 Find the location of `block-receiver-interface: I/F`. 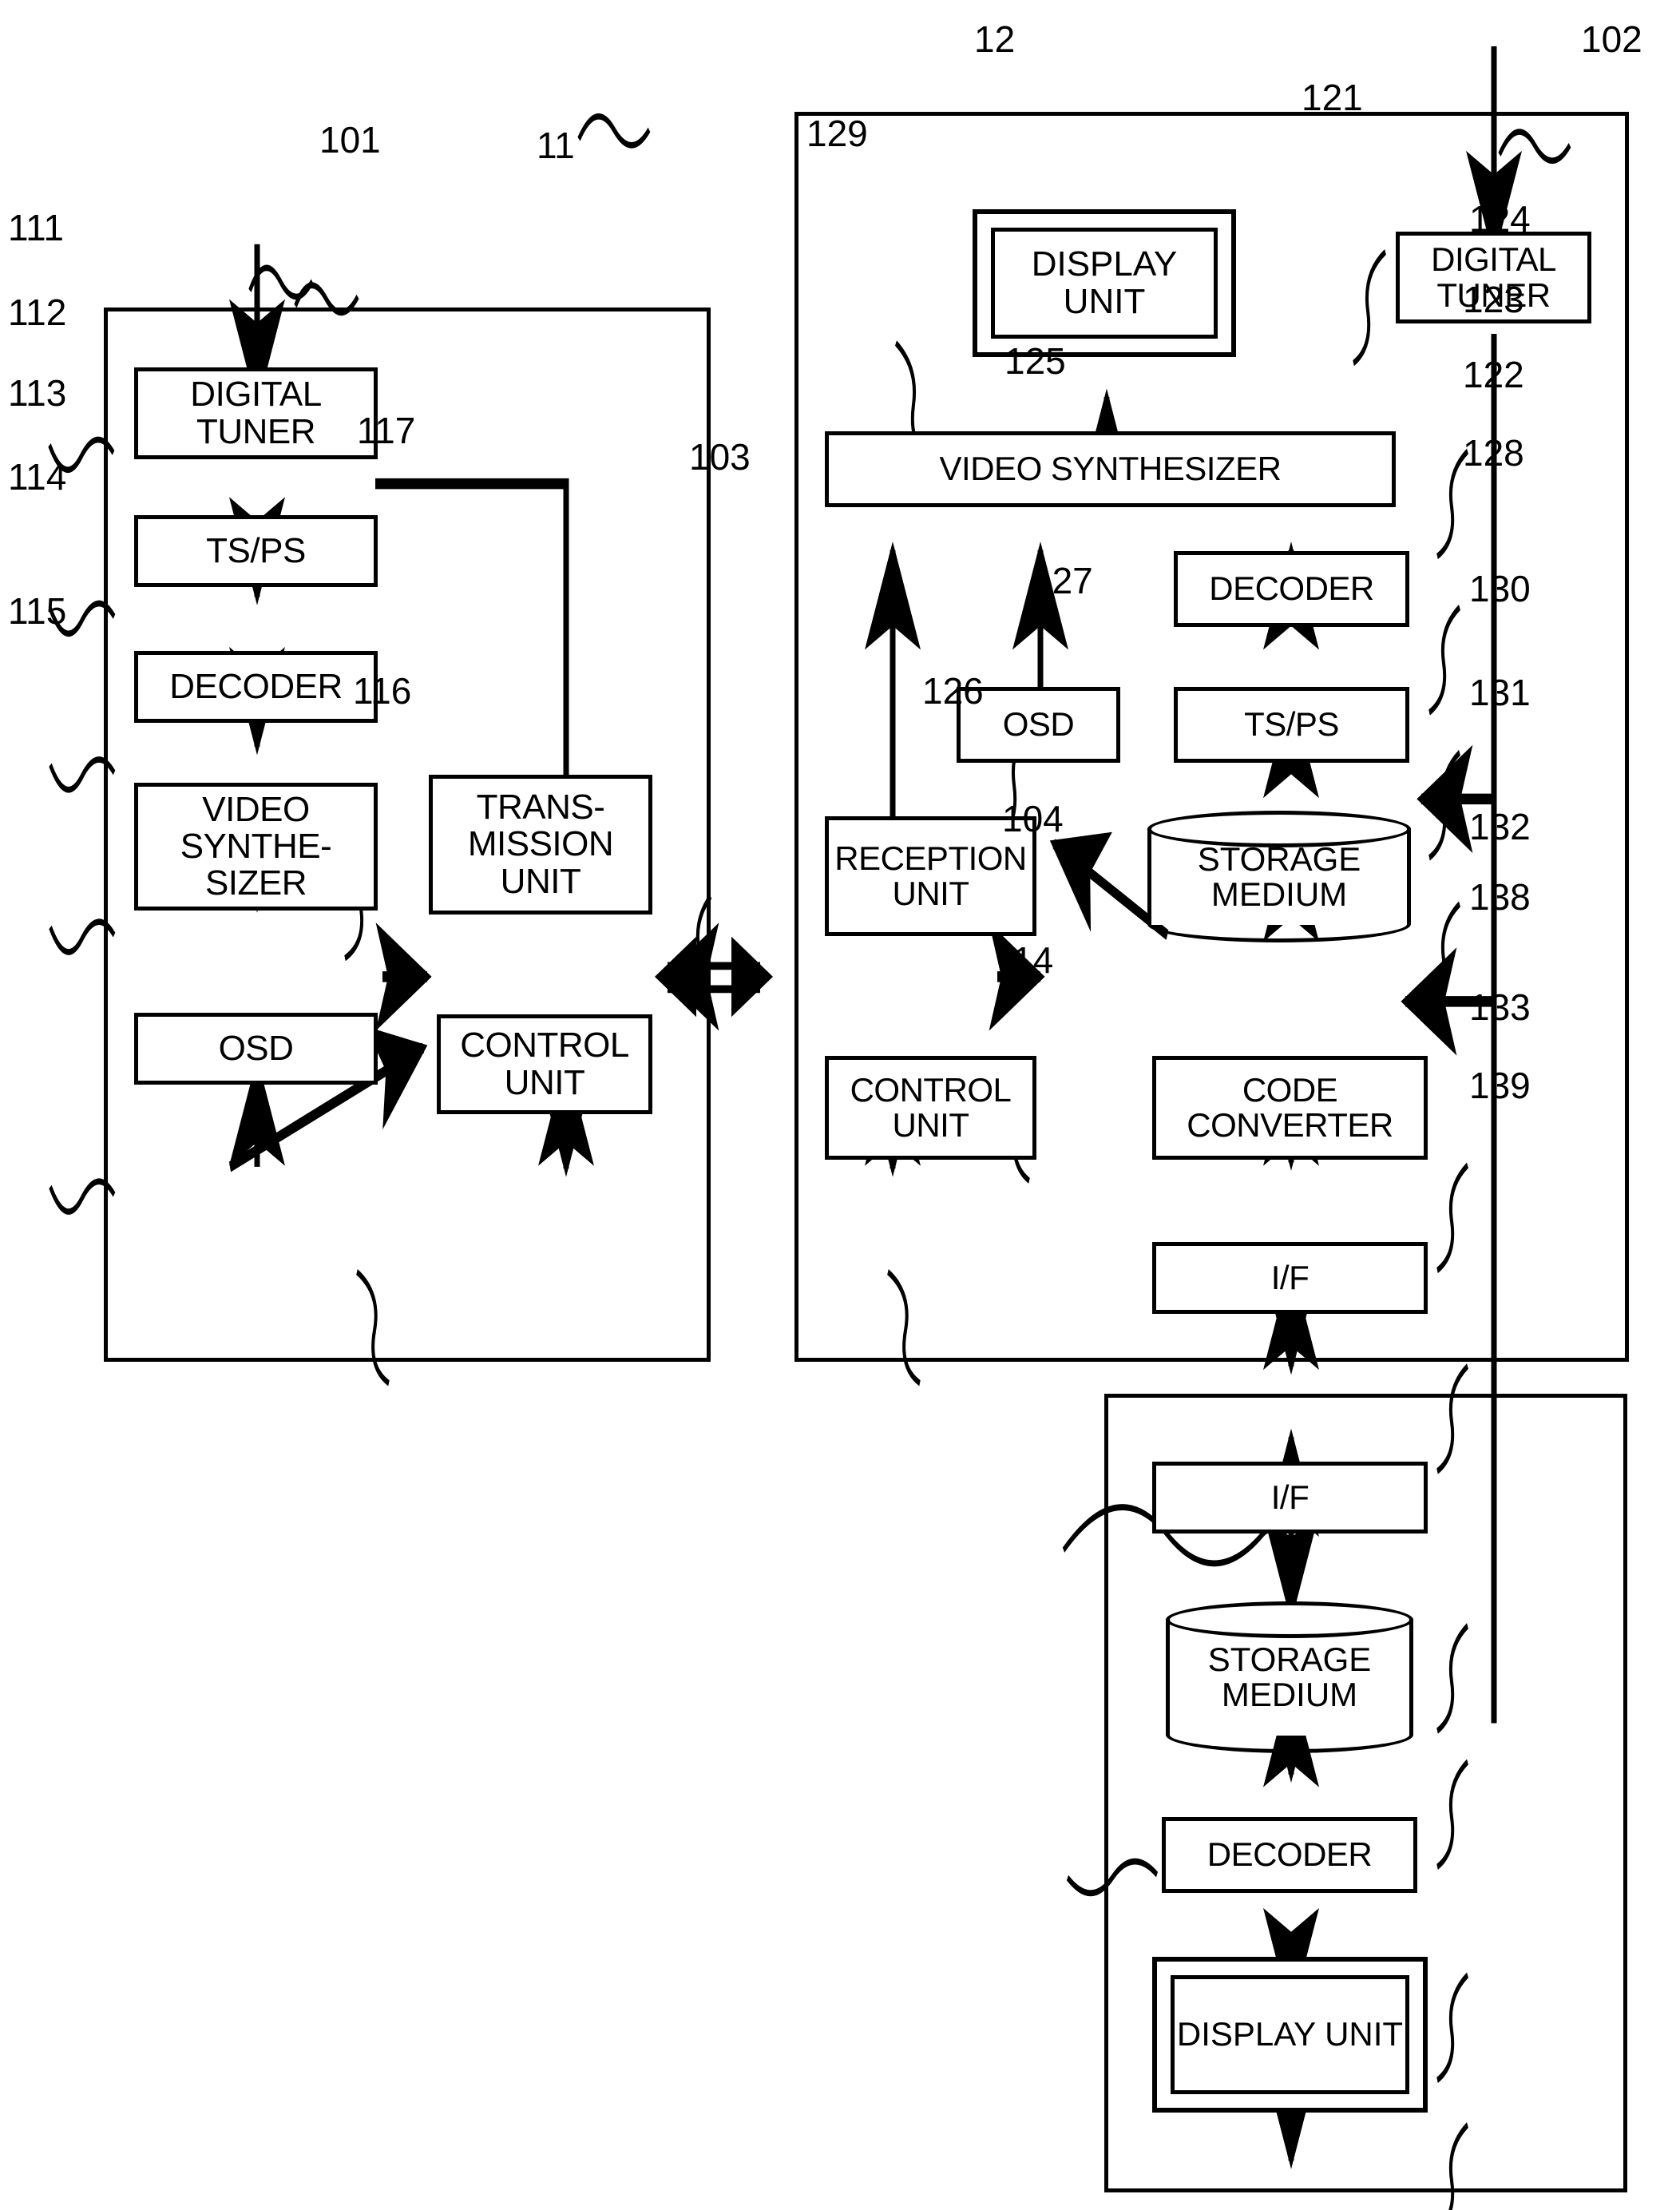

block-receiver-interface: I/F is located at coordinates (1290, 1278).